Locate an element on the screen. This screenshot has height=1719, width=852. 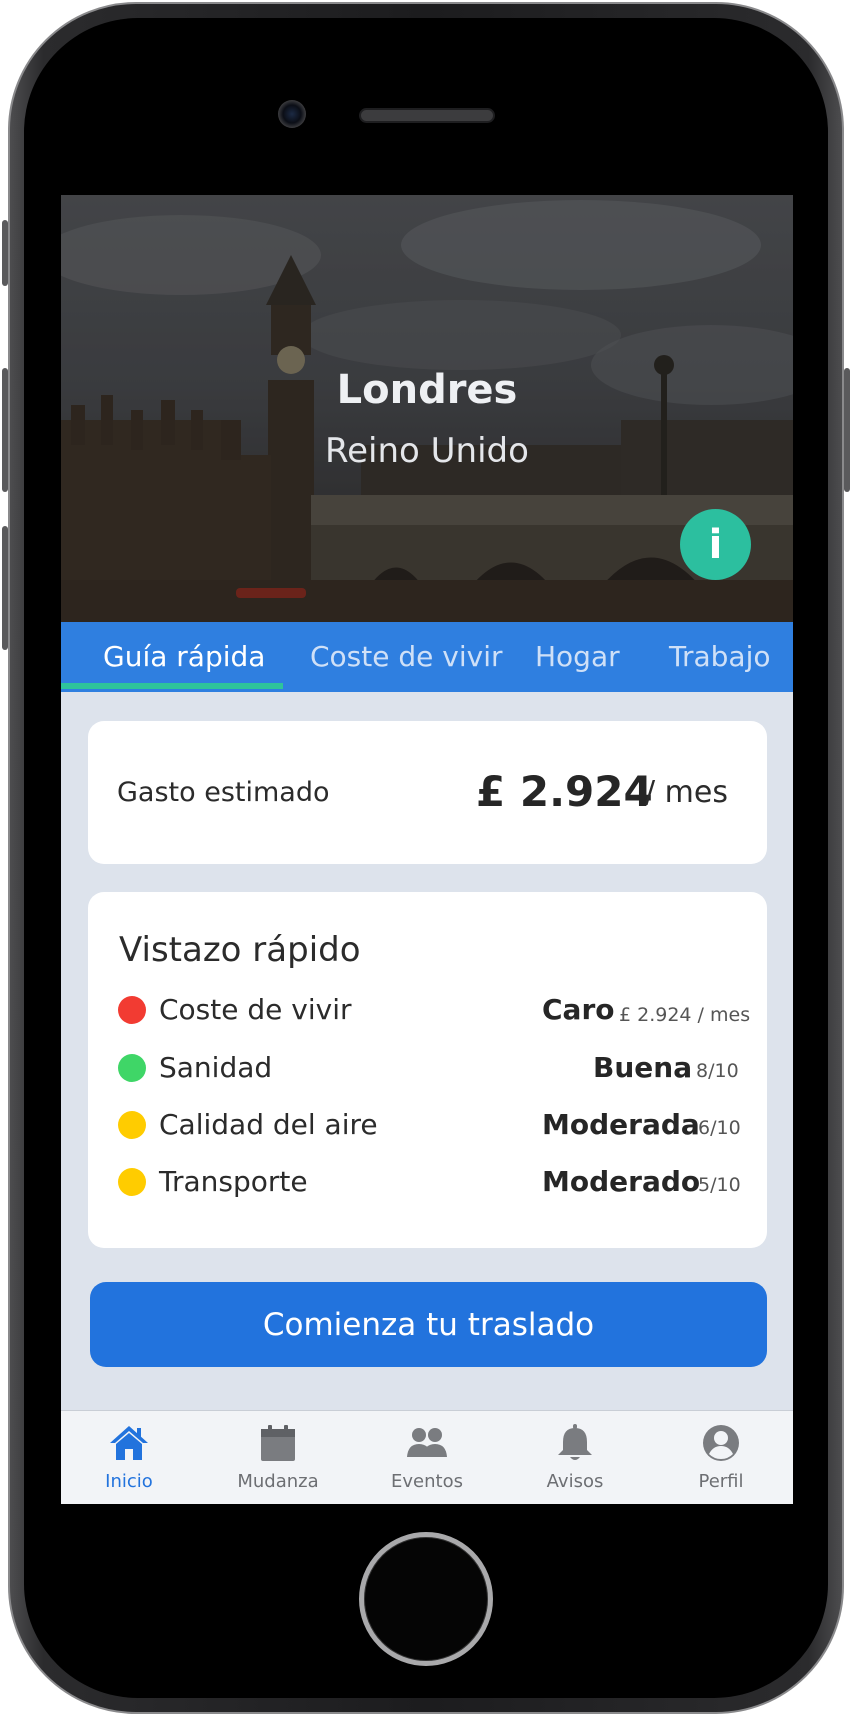
mute-switch is located at coordinates (5, 253).